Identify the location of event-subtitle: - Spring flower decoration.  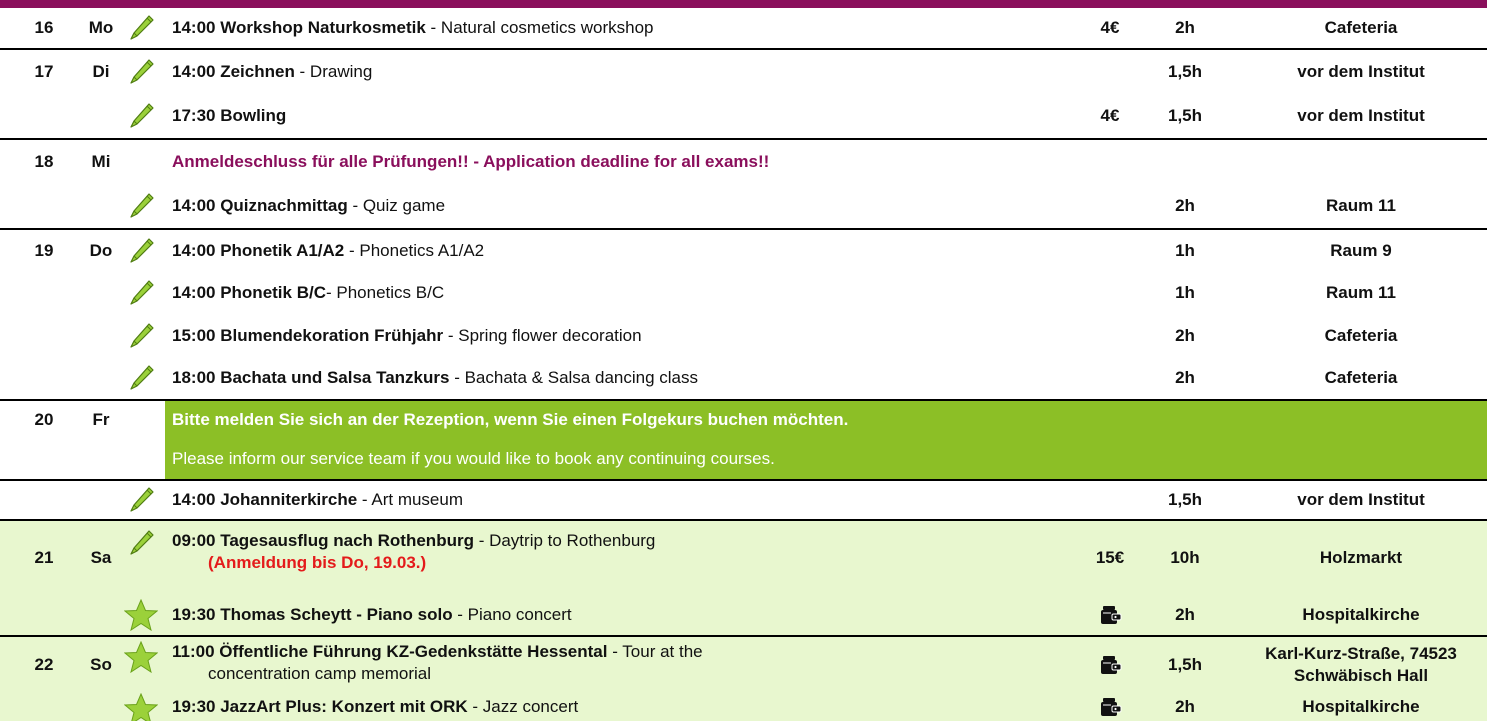
(542, 335).